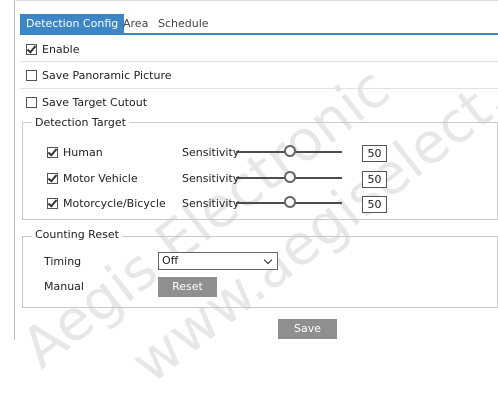  What do you see at coordinates (290, 202) in the screenshot?
I see `motorcycle-bicycle-sensitivity-slider-handle` at bounding box center [290, 202].